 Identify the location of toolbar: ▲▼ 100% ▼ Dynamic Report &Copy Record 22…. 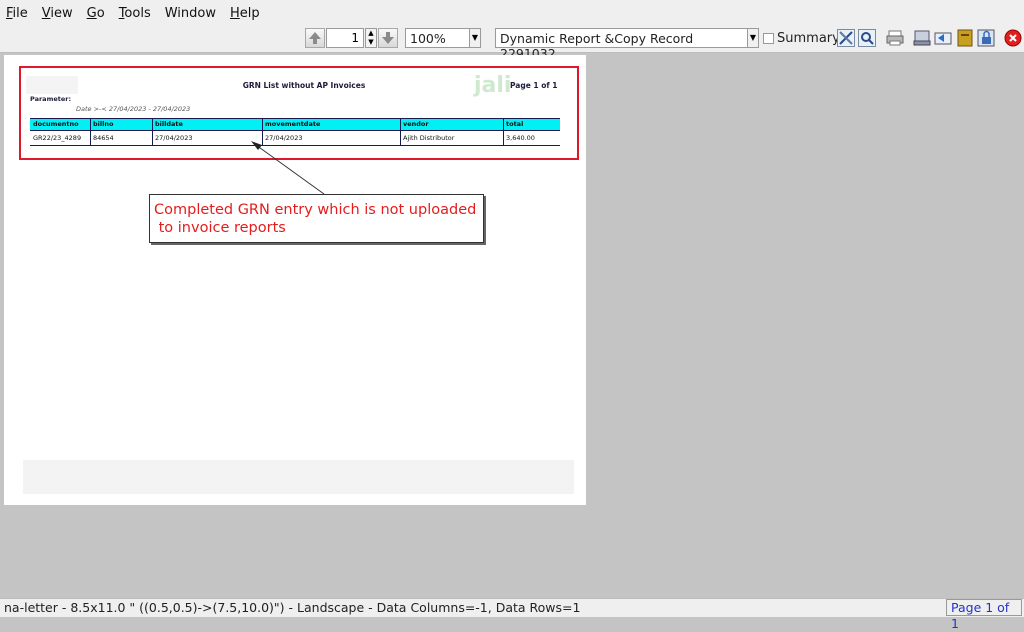
(512, 43).